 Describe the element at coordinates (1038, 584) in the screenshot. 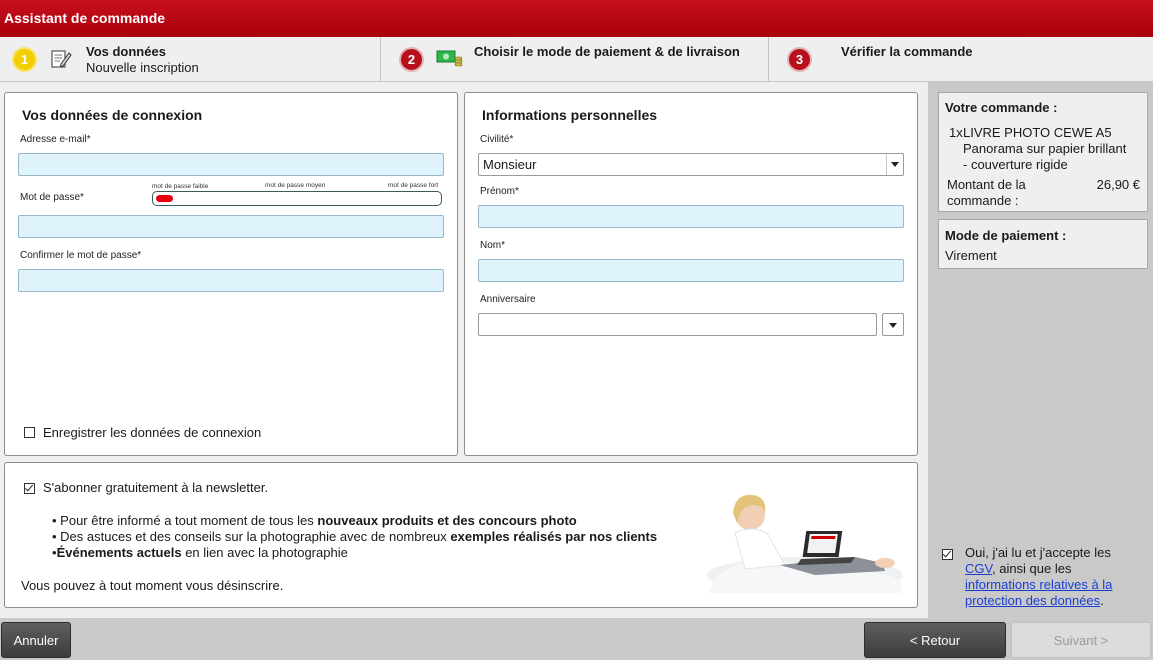

I see `privacy-link-line-1: informations relatives à la` at that location.